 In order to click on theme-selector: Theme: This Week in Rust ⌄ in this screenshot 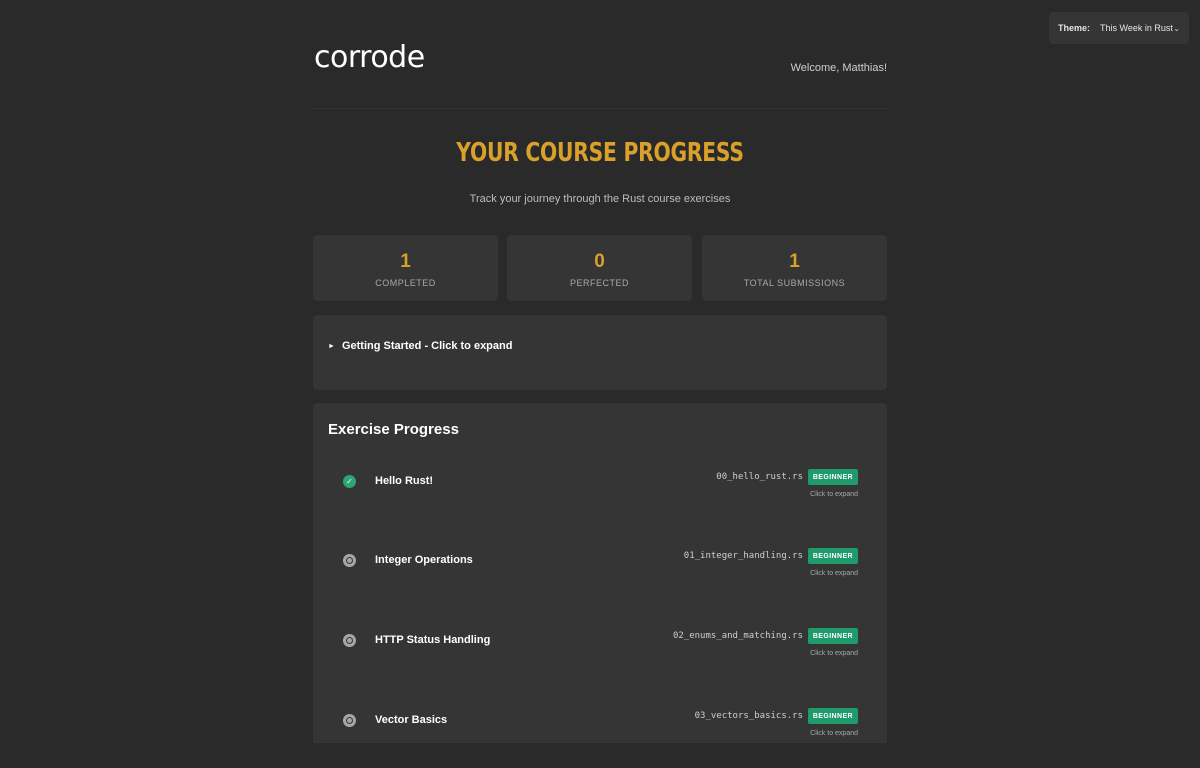, I will do `click(1119, 28)`.